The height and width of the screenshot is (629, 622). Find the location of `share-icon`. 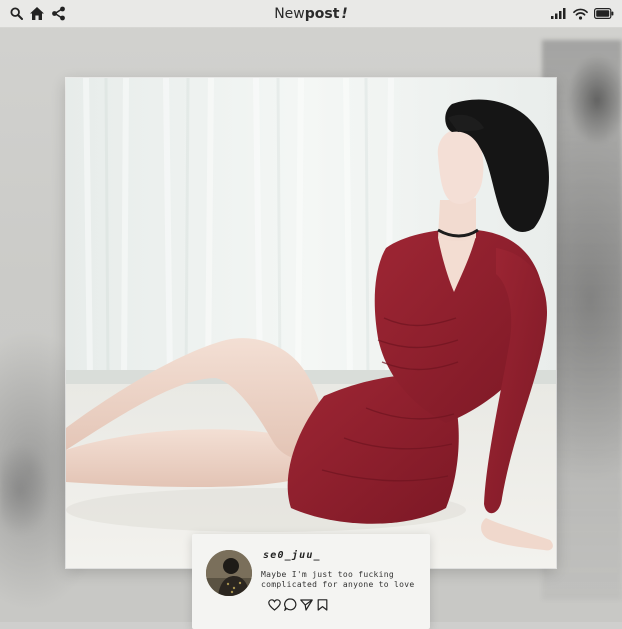

share-icon is located at coordinates (58, 14).